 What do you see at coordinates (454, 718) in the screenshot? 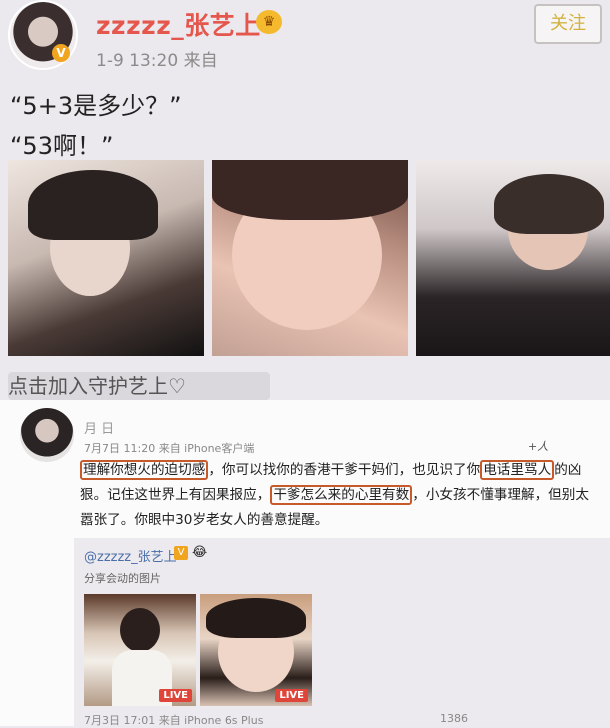
I see `like-count: 1386` at bounding box center [454, 718].